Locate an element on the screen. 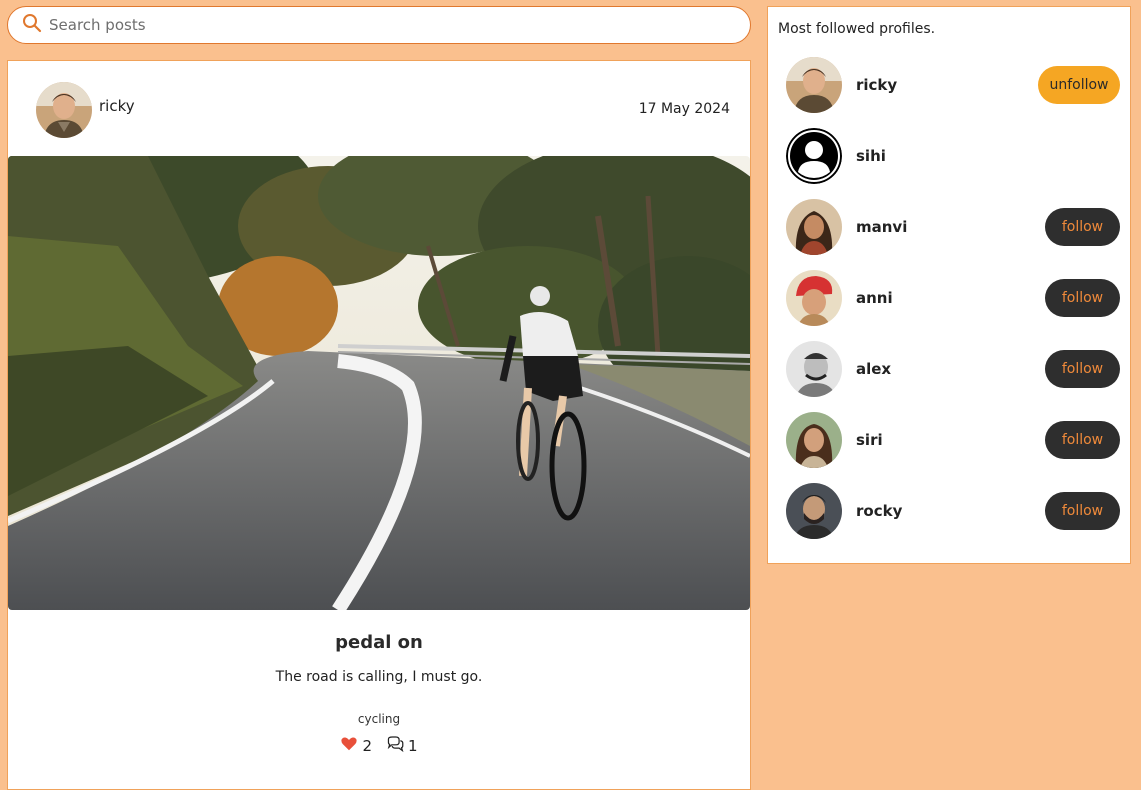  post-body: The road is calling, I must go. is located at coordinates (379, 677).